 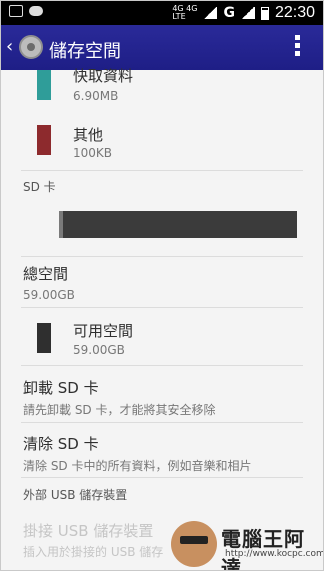 What do you see at coordinates (88, 135) in the screenshot?
I see `other-label: 其他` at bounding box center [88, 135].